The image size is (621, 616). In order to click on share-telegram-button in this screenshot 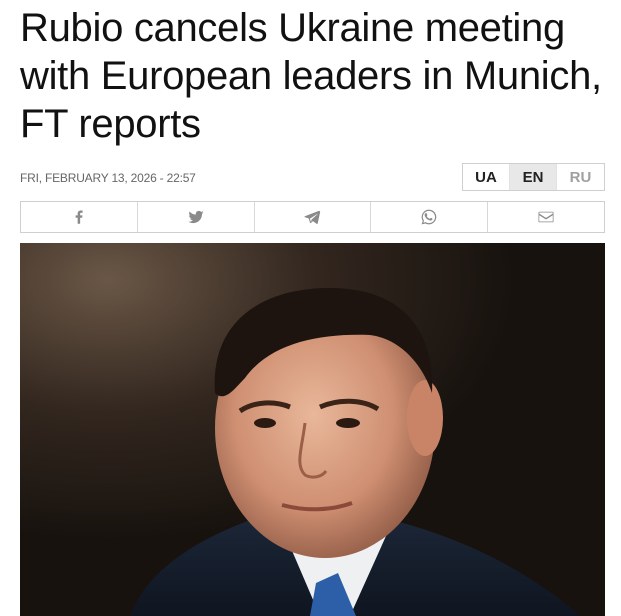, I will do `click(313, 217)`.